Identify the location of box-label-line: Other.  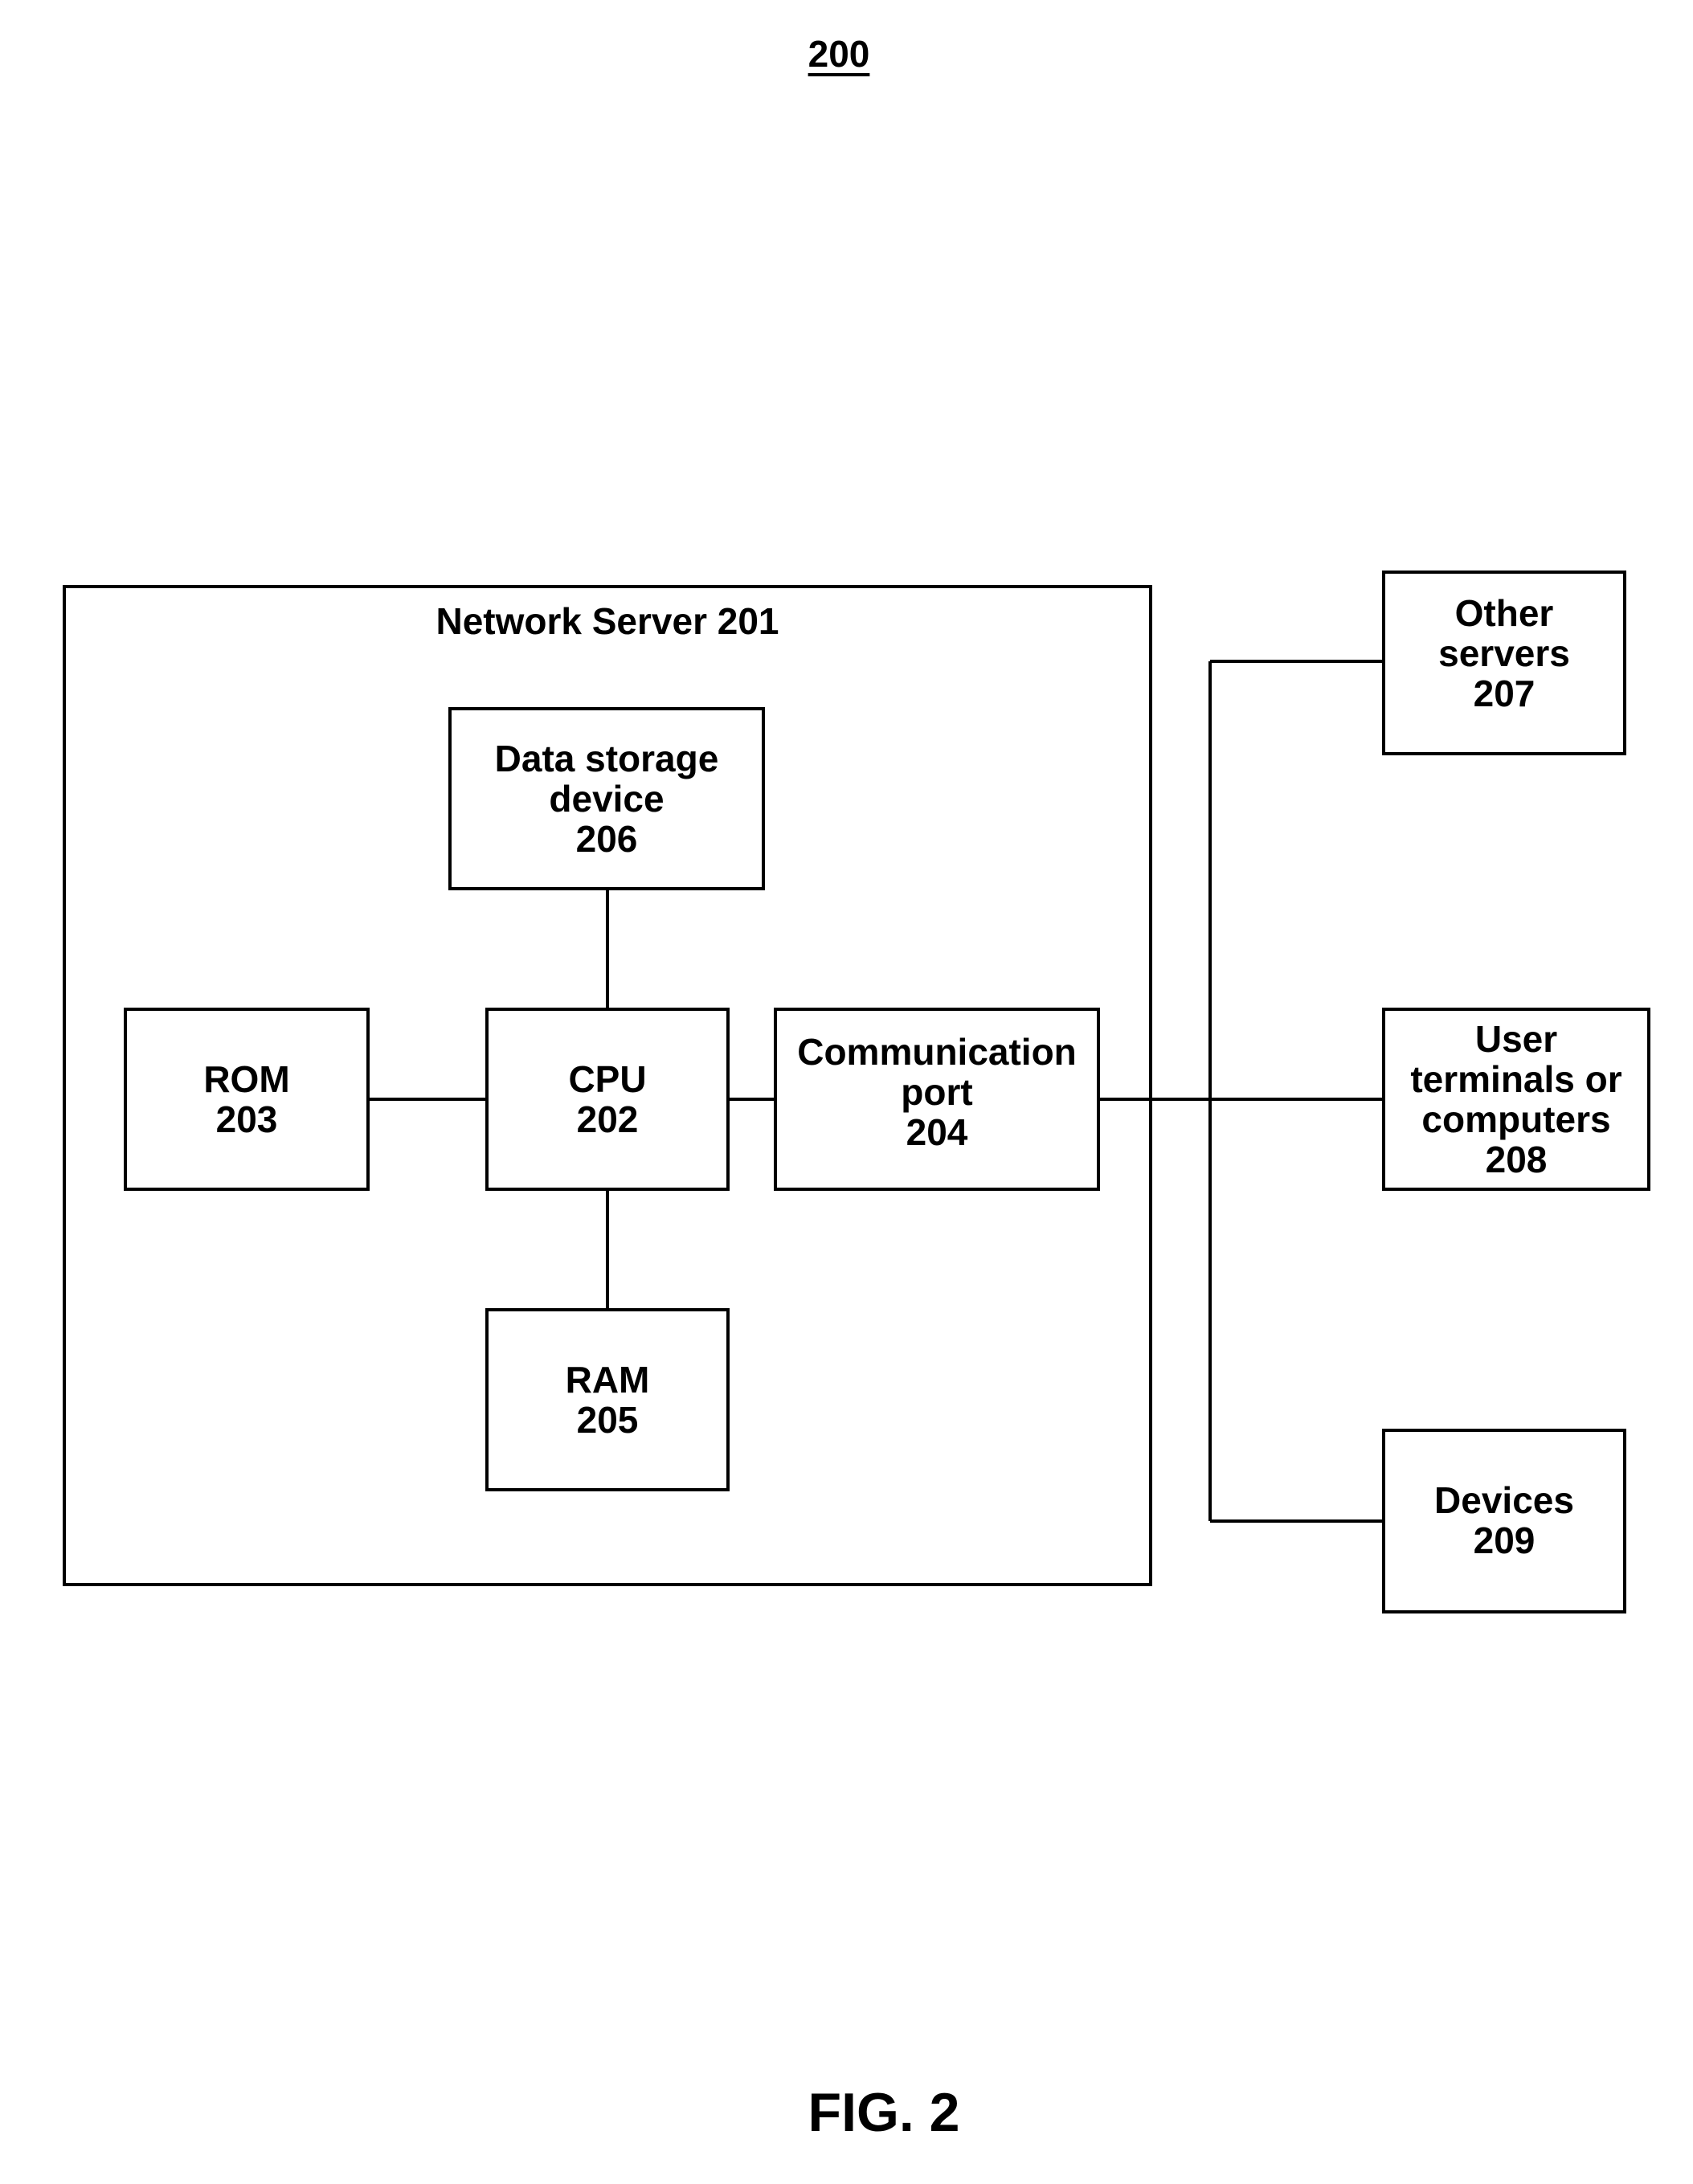
(1504, 613).